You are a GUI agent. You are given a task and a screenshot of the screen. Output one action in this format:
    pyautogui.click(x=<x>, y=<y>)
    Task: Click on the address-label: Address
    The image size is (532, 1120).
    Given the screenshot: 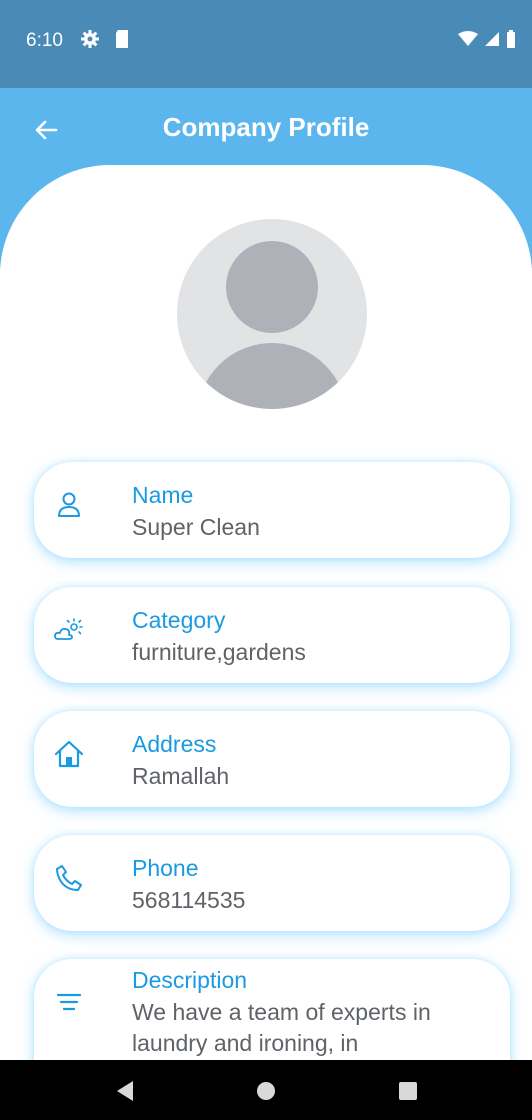 What is the action you would take?
    pyautogui.click(x=174, y=744)
    